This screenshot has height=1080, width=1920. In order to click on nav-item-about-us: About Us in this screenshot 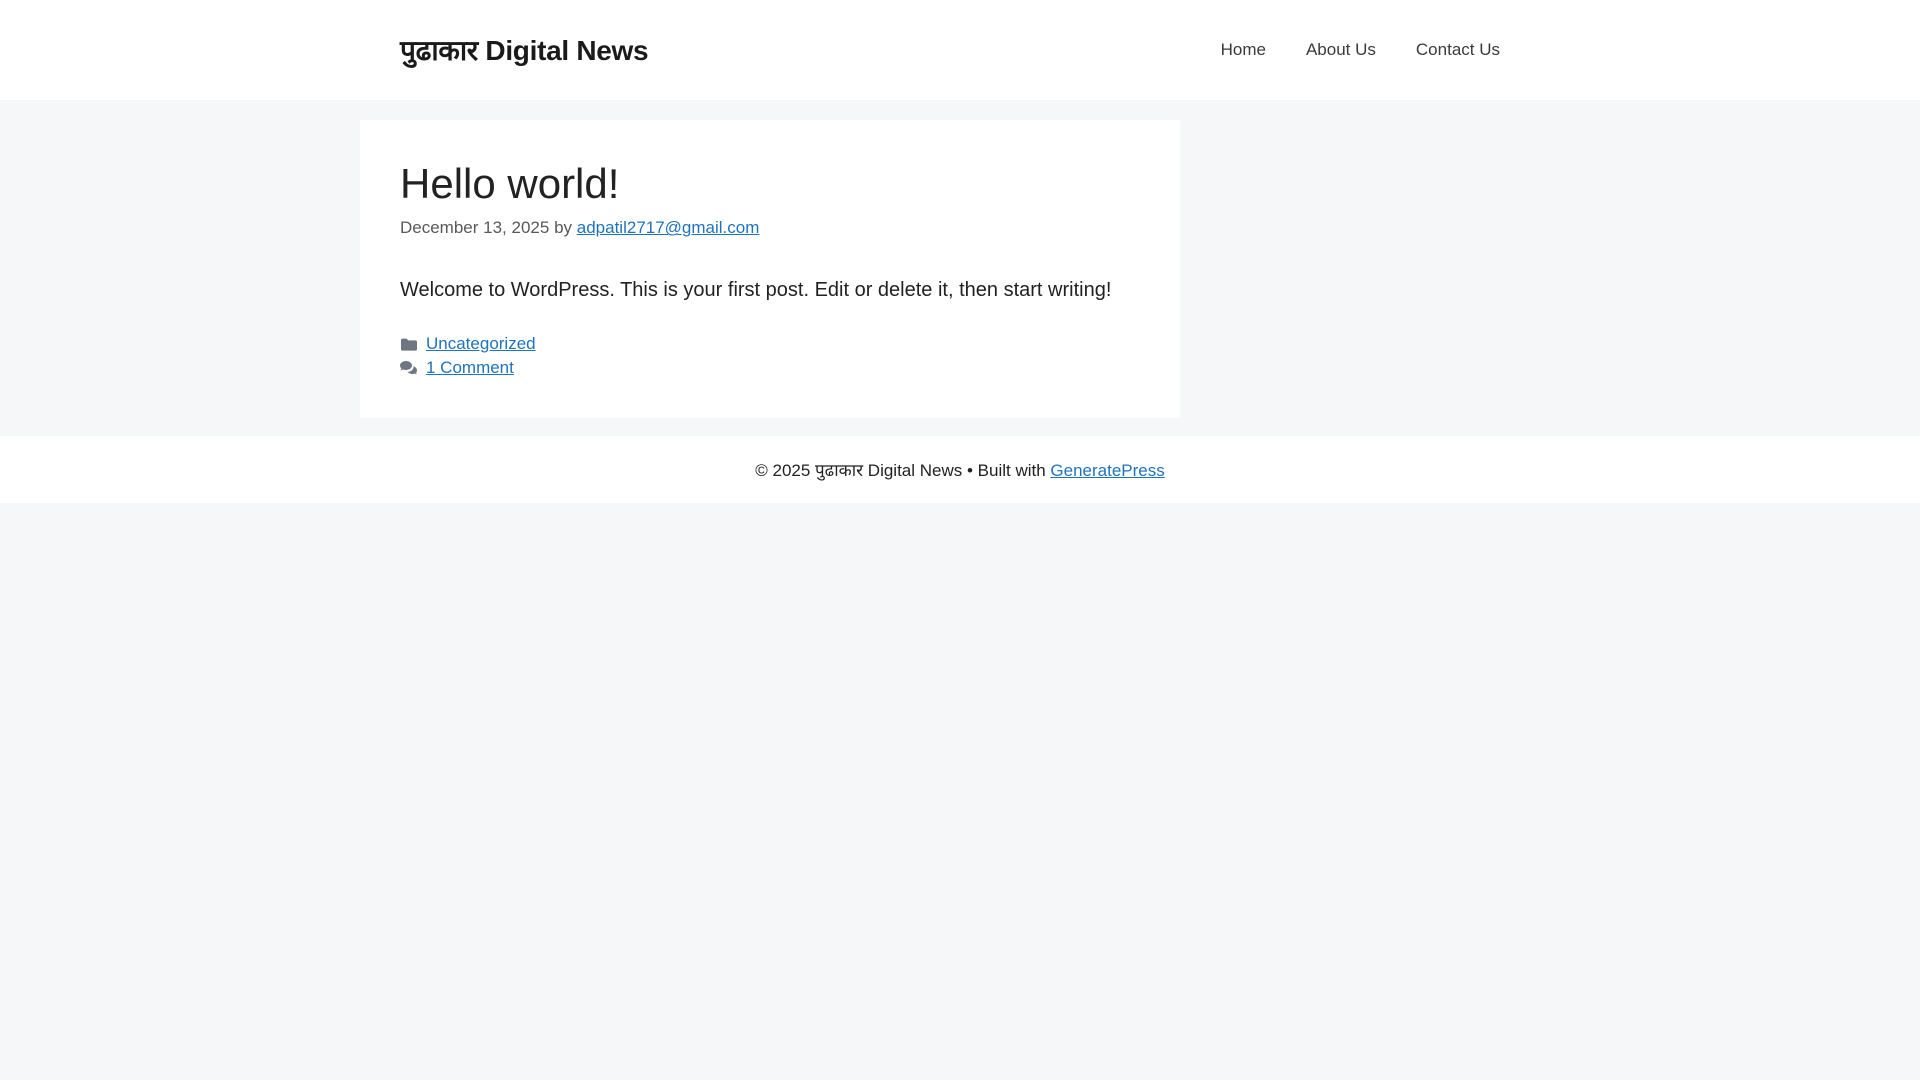, I will do `click(1341, 50)`.